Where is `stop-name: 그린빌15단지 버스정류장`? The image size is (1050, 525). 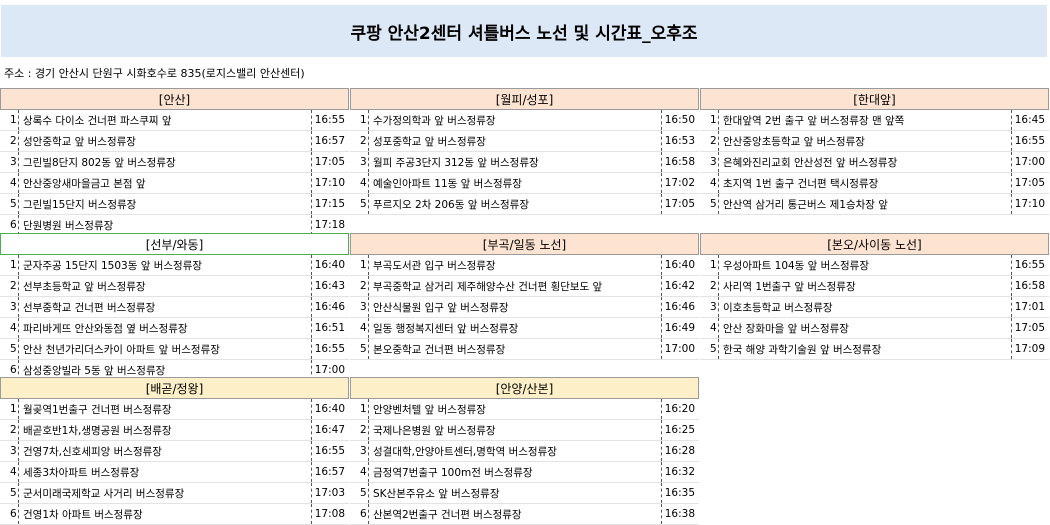
stop-name: 그린빌15단지 버스정류장 is located at coordinates (165, 204).